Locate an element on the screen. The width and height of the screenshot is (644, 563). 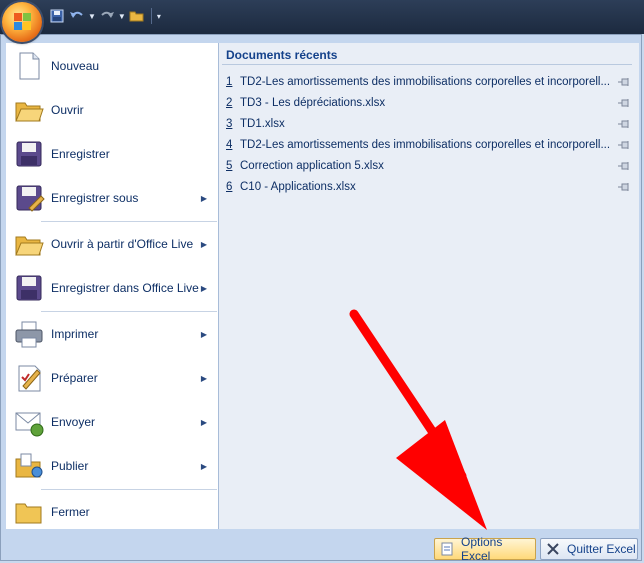
recent-doc-number: 6 is located at coordinates (229, 187).